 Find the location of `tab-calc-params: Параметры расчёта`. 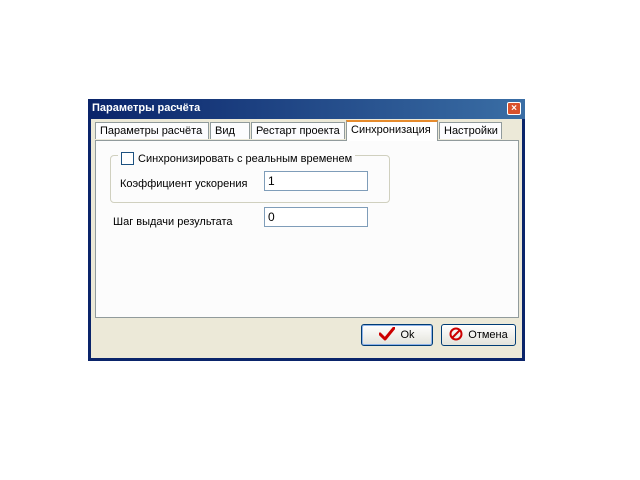

tab-calc-params: Параметры расчёта is located at coordinates (152, 130).